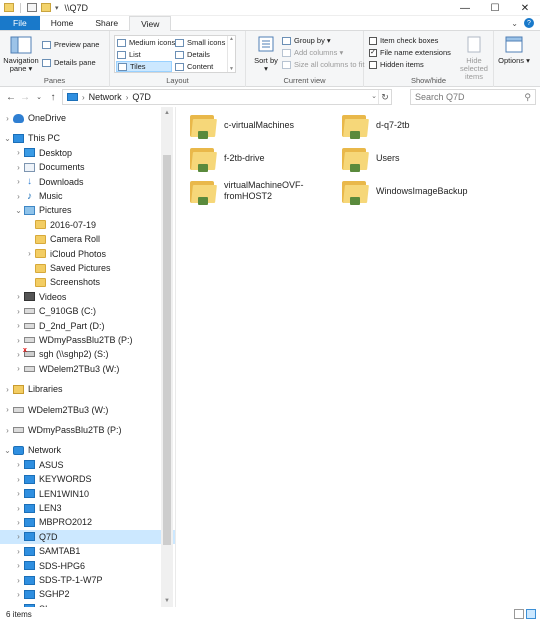  I want to click on small-icons-option: Small icons, so click(200, 42).